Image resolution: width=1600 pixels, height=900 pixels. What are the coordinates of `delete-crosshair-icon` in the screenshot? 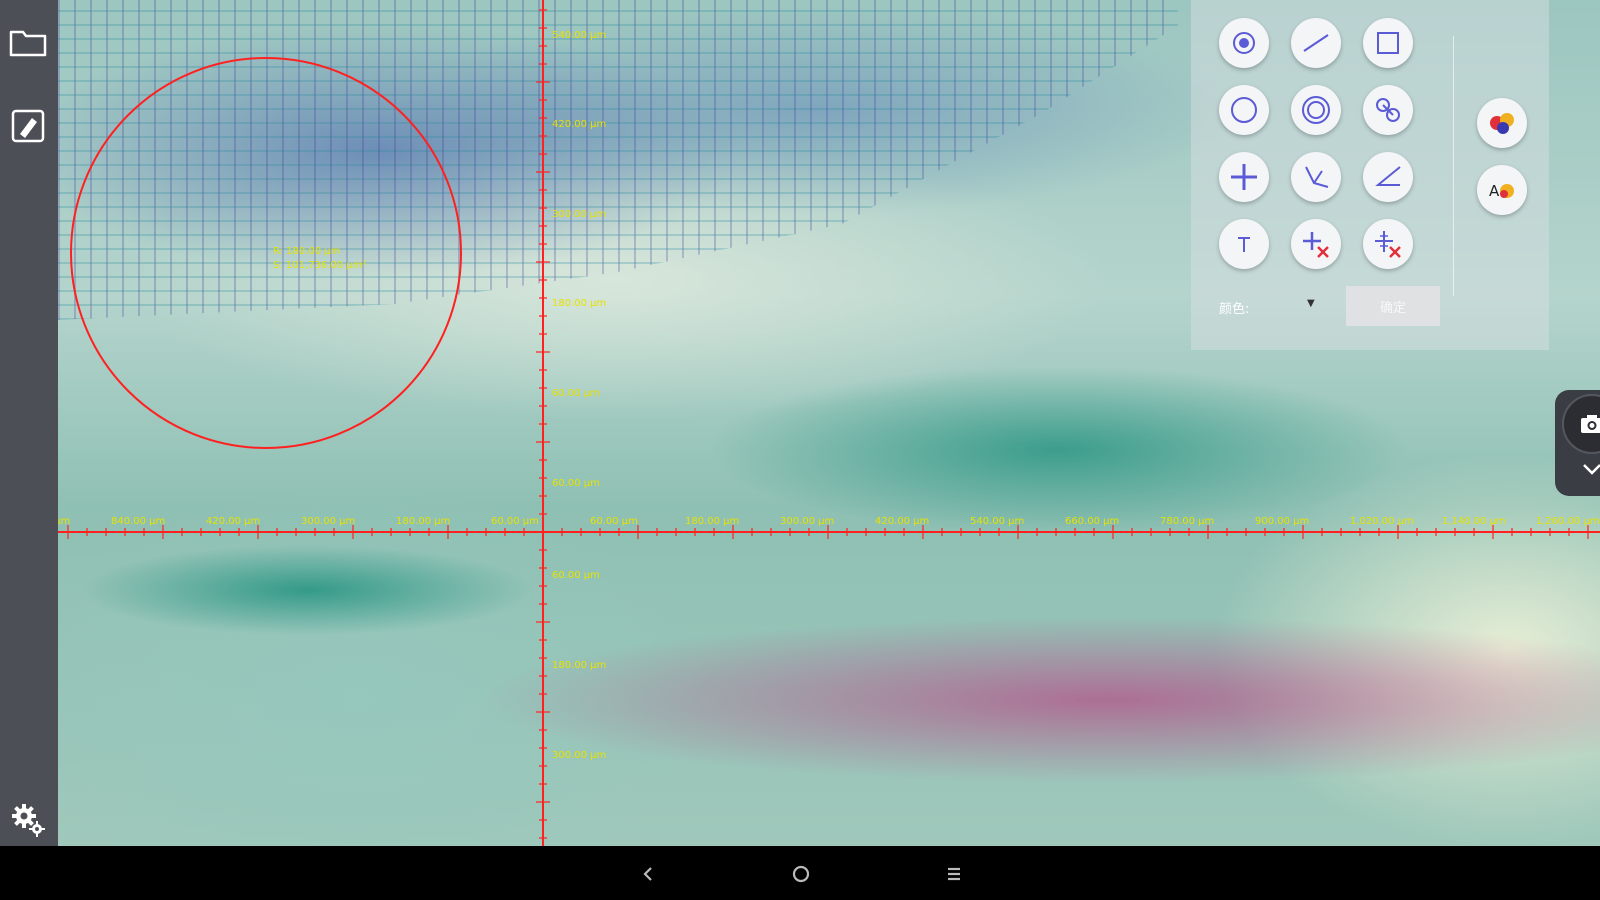 It's located at (1316, 245).